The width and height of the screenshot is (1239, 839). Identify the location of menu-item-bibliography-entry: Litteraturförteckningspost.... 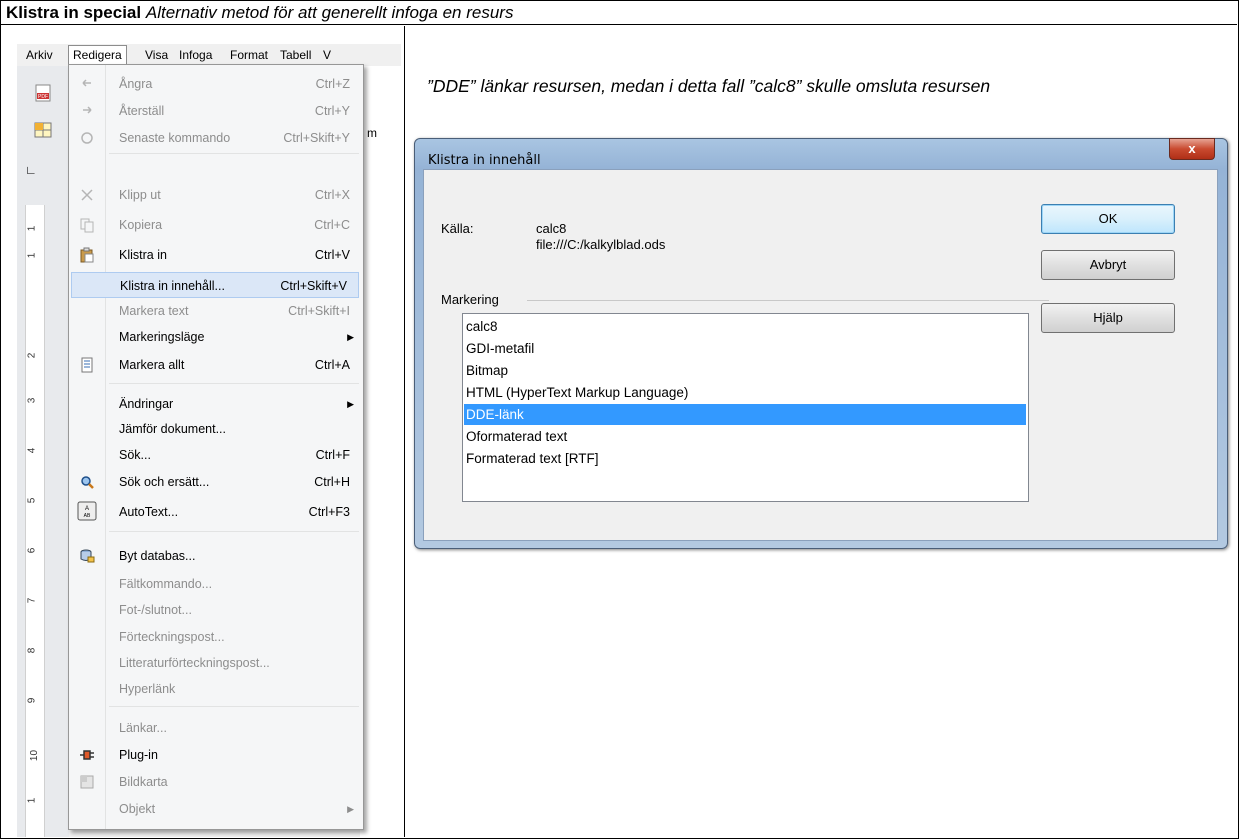
(216, 663).